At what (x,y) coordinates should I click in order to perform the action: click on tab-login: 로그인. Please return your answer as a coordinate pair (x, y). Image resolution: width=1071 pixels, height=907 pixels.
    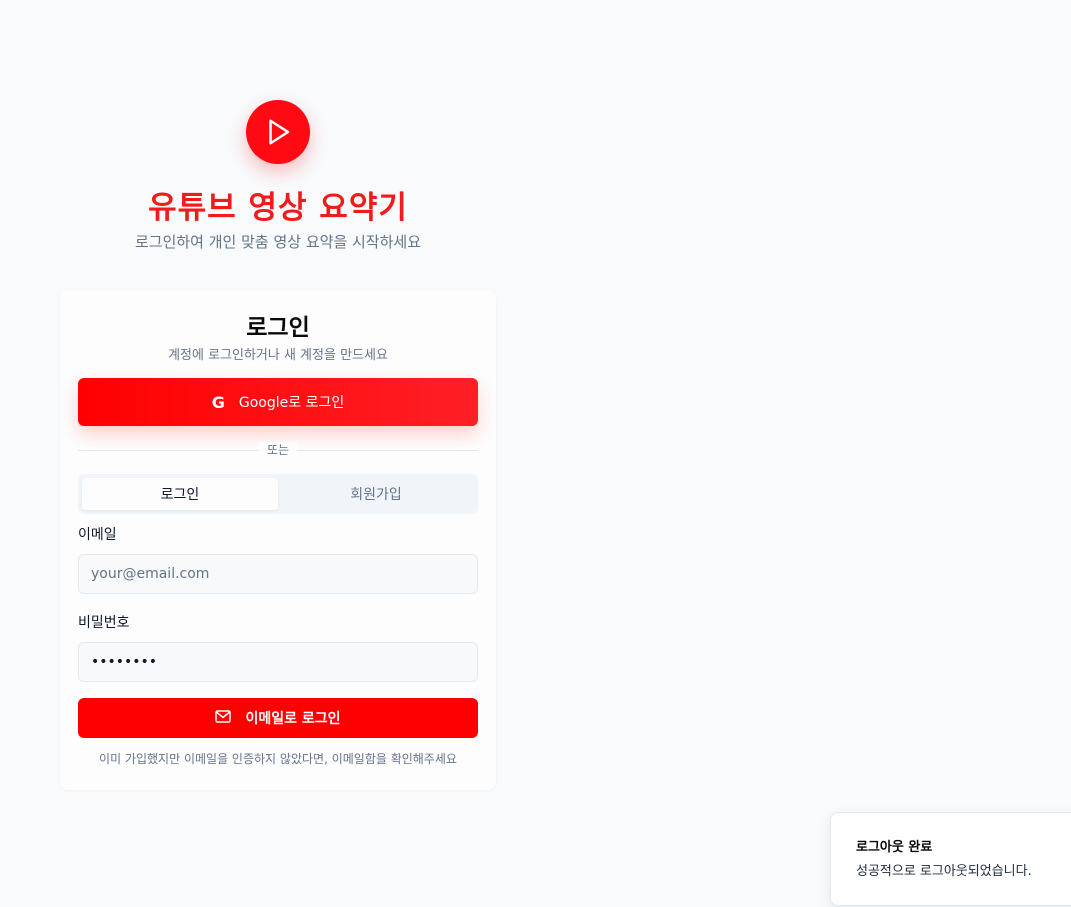
    Looking at the image, I should click on (180, 494).